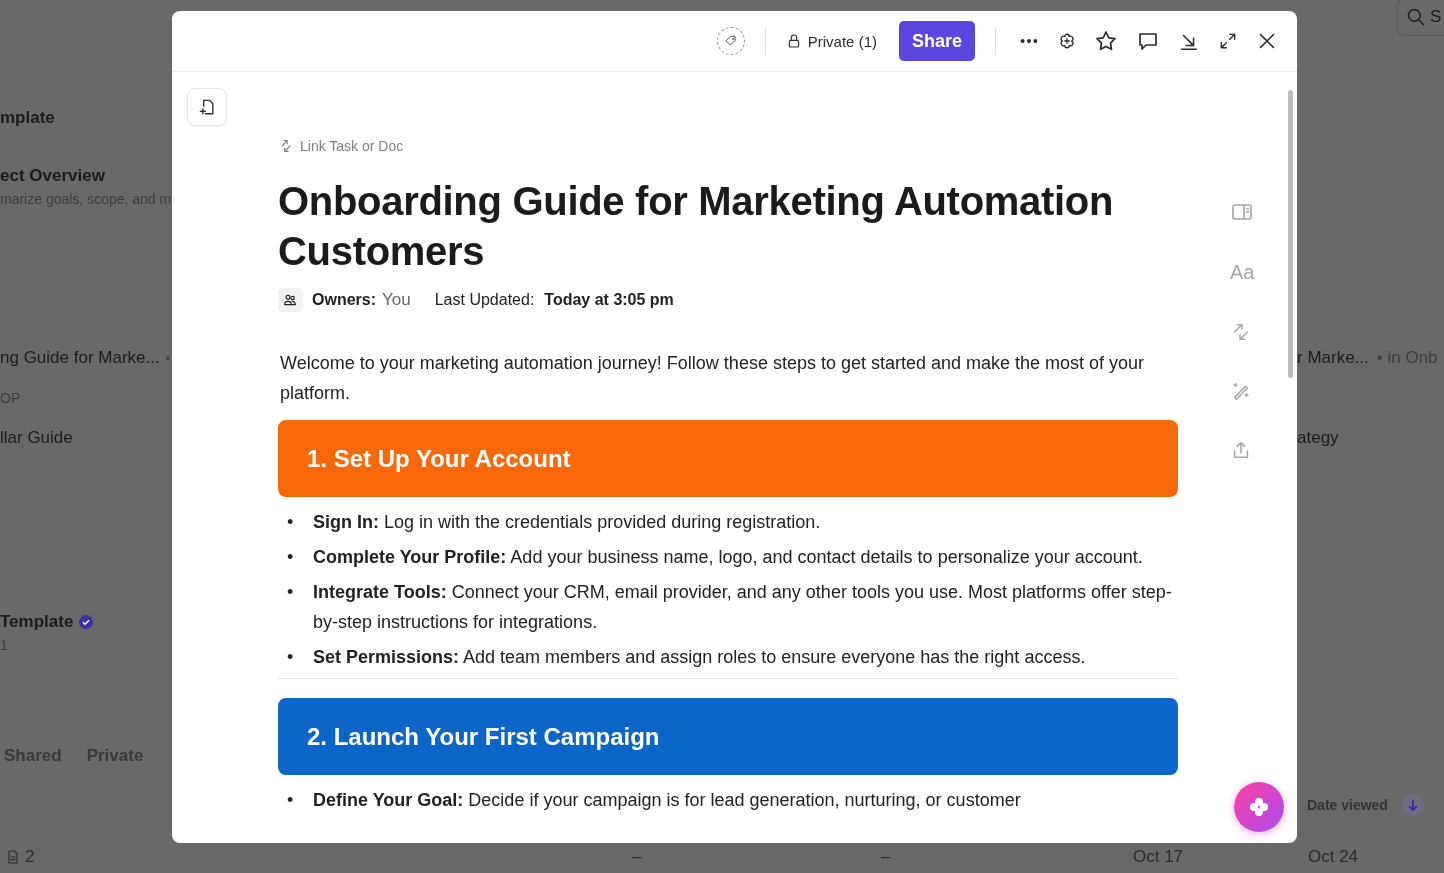 The image size is (1444, 873). What do you see at coordinates (52, 176) in the screenshot?
I see `template-title: ect Overview` at bounding box center [52, 176].